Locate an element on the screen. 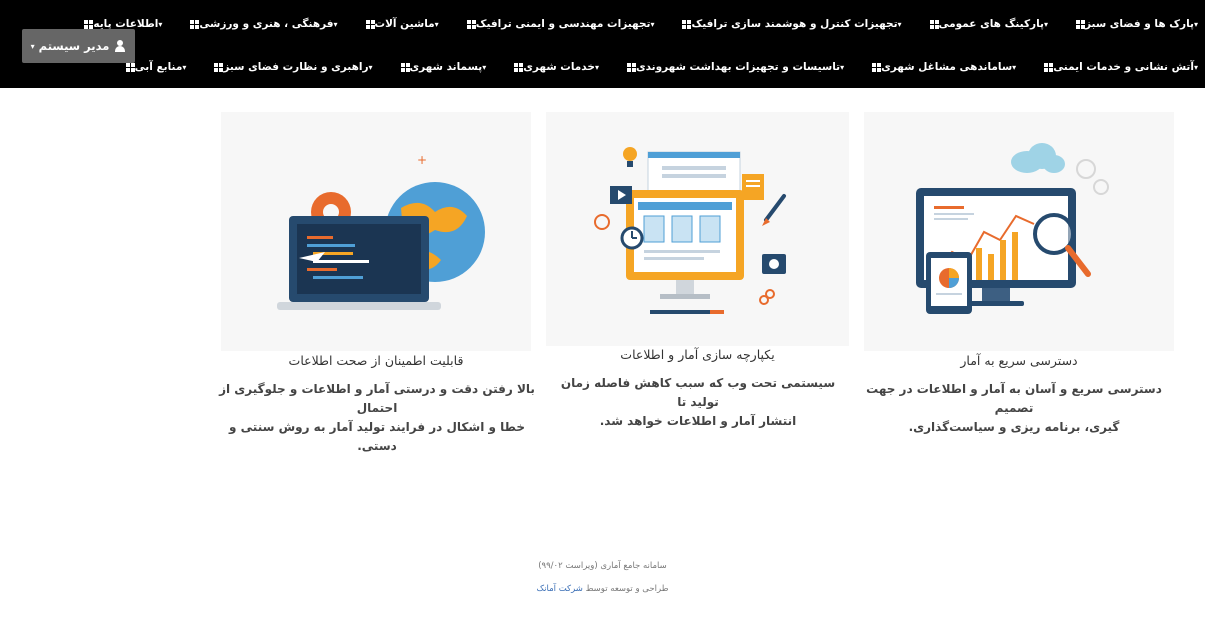  menu-label: فرهنگی ، هنری و ورزشی is located at coordinates (266, 24).